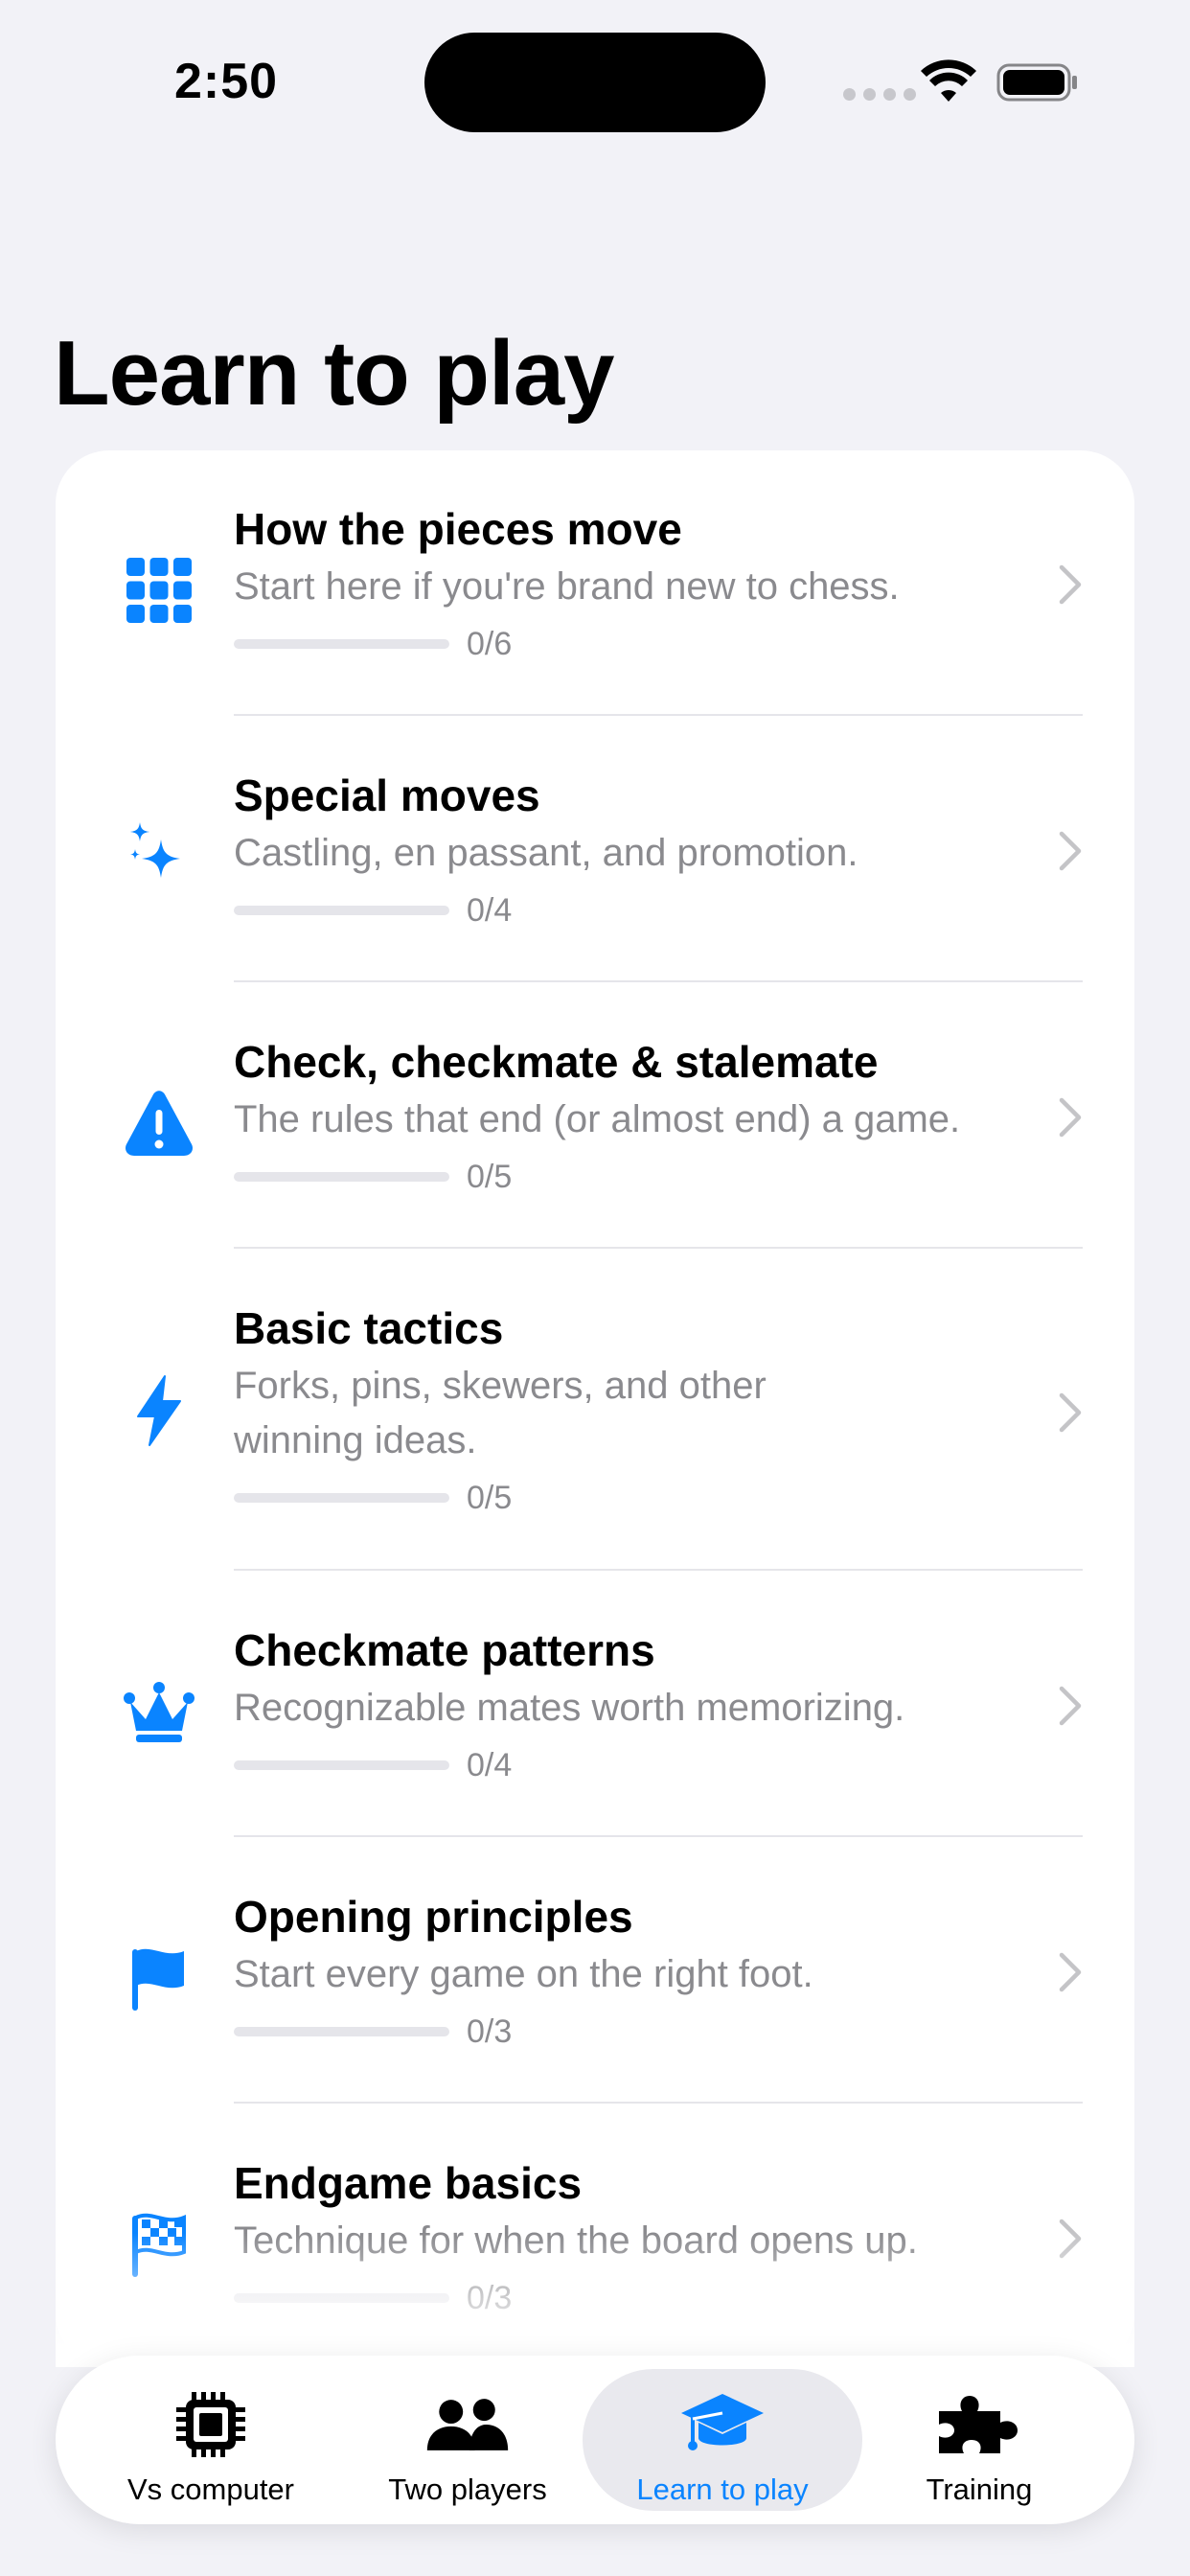 Image resolution: width=1190 pixels, height=2576 pixels. I want to click on progress-count: 0/6, so click(490, 643).